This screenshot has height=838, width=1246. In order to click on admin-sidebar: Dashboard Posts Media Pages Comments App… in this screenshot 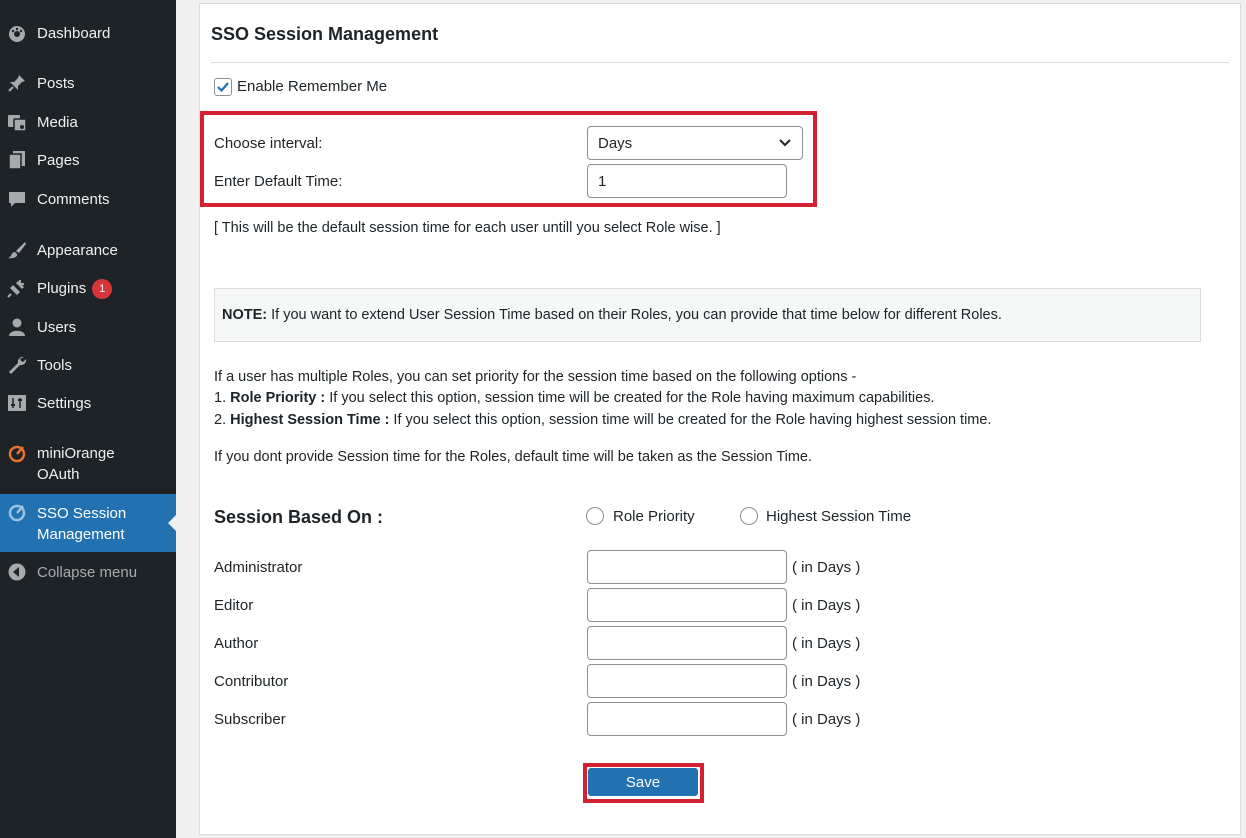, I will do `click(88, 419)`.